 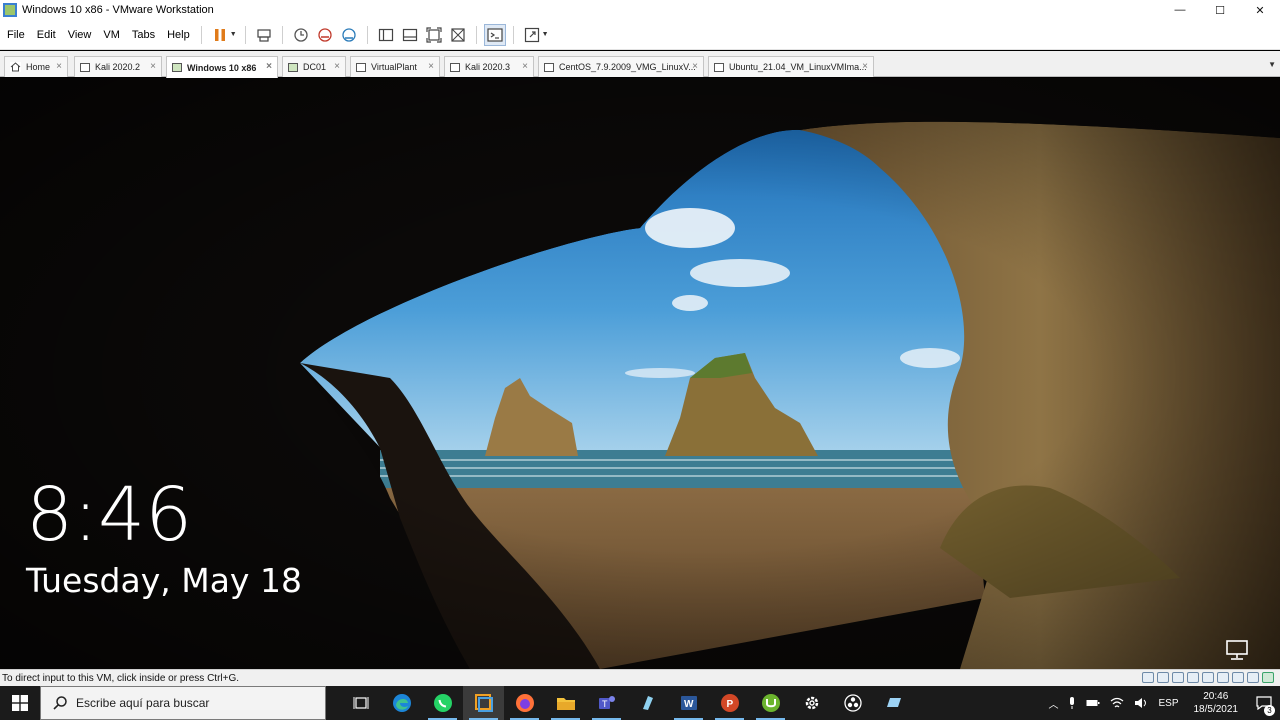 I want to click on vmware-app-icon, so click(x=10, y=10).